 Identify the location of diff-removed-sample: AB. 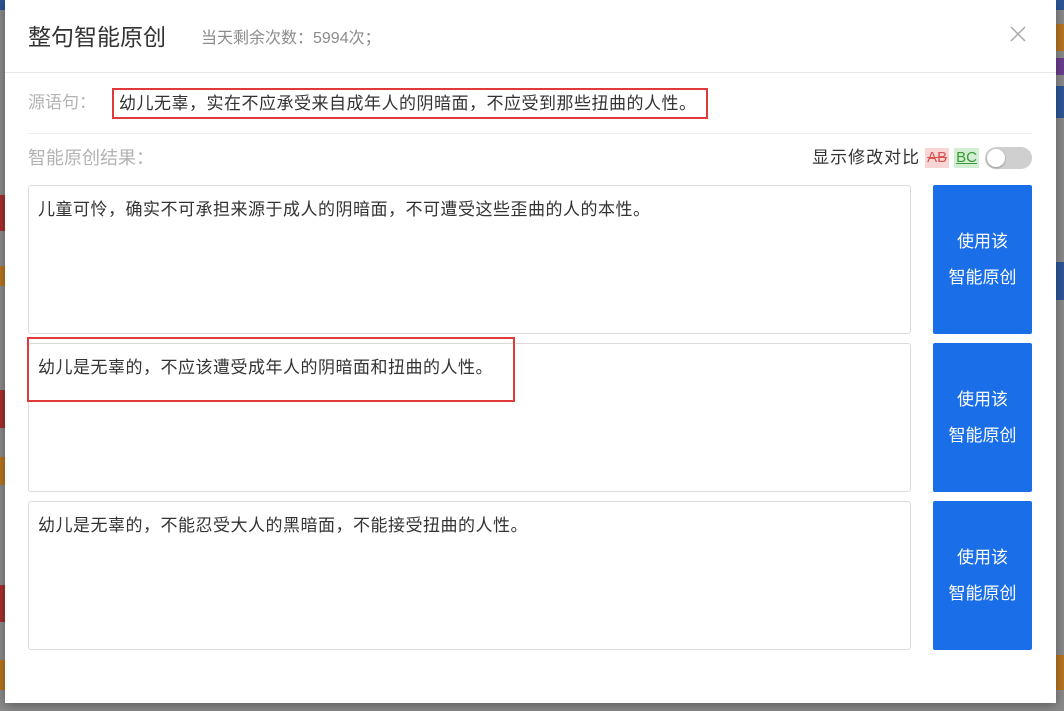
(937, 158).